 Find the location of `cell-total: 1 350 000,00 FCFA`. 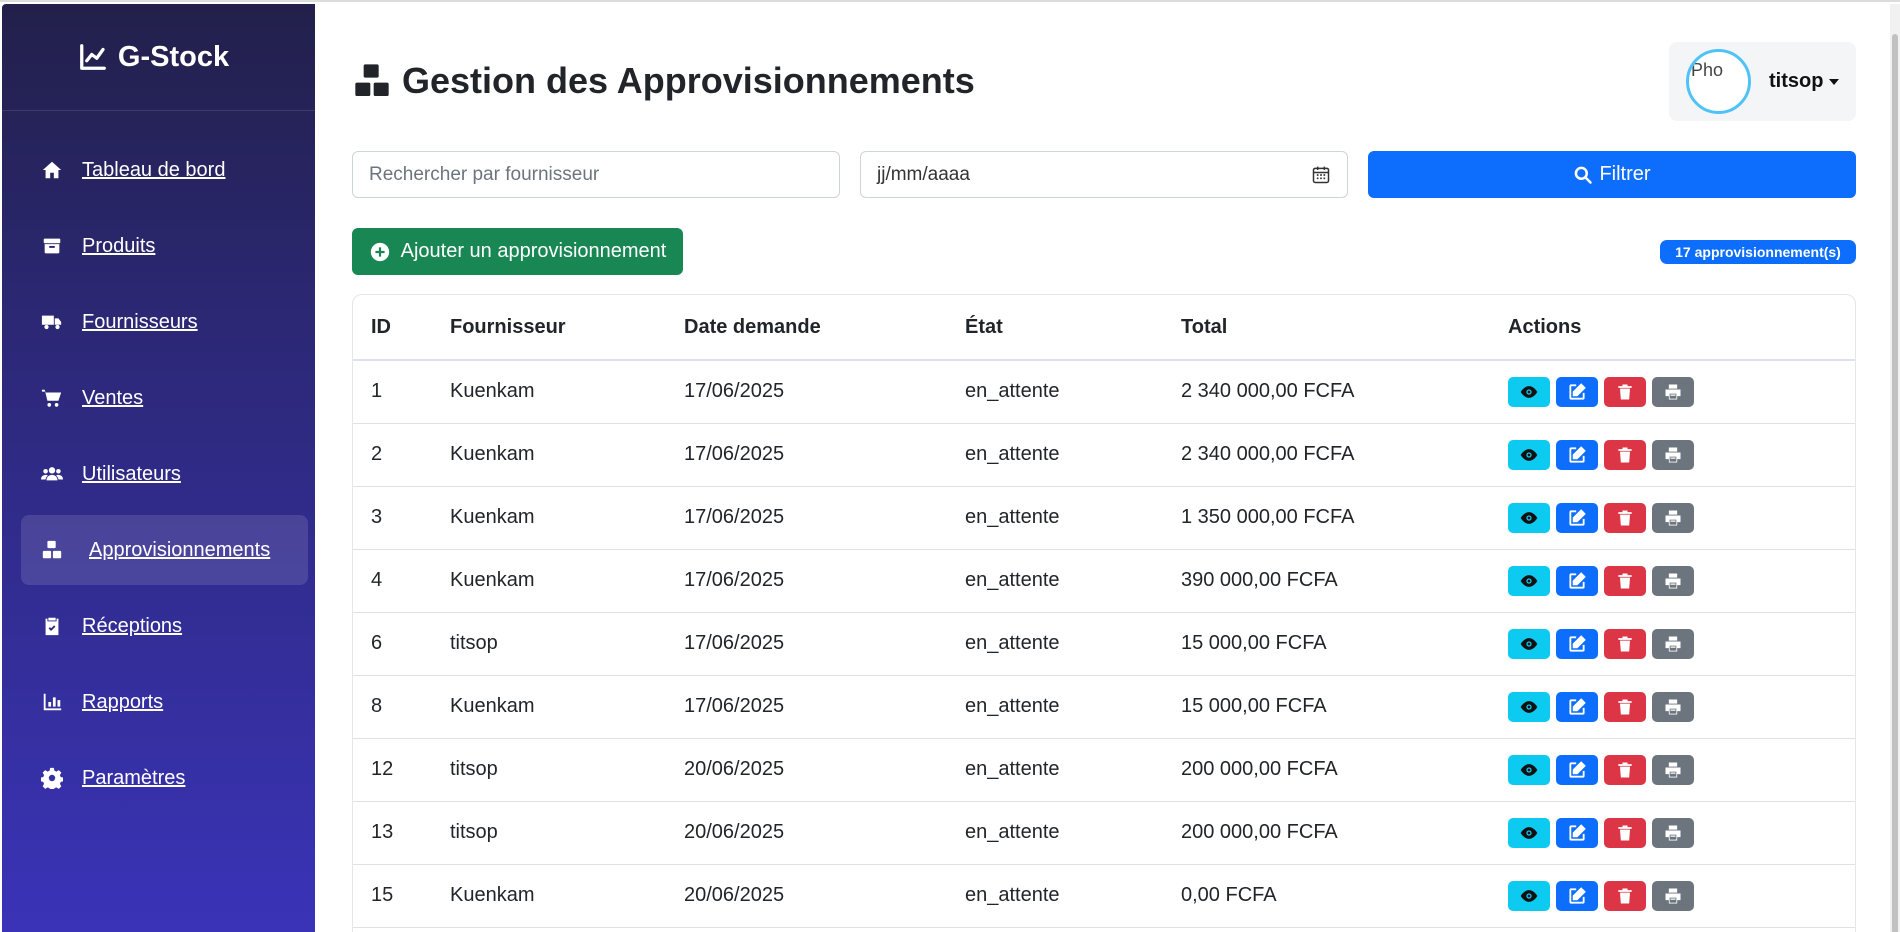

cell-total: 1 350 000,00 FCFA is located at coordinates (1344, 518).